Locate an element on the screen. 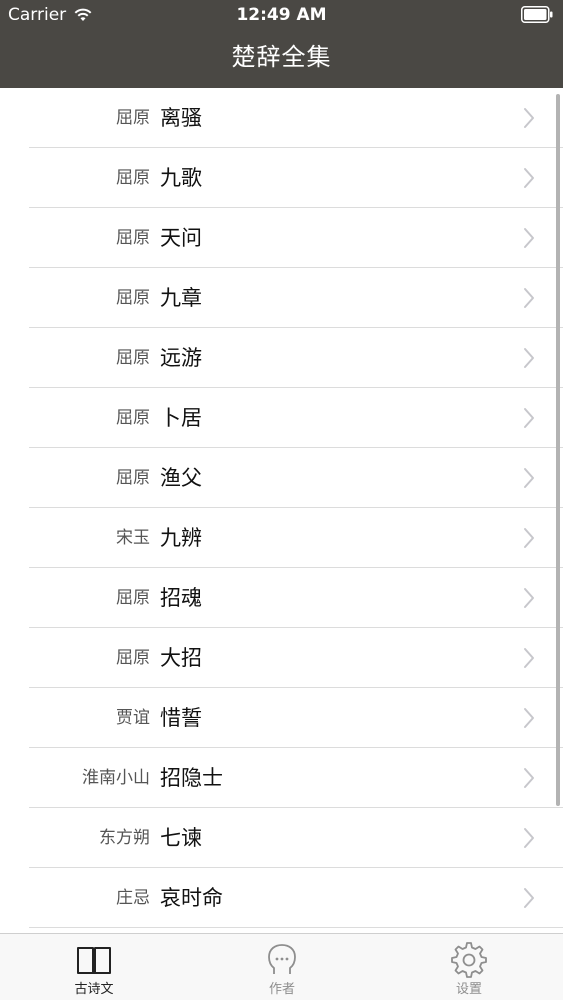 The image size is (563, 1000). poem-title: 九章 is located at coordinates (181, 298).